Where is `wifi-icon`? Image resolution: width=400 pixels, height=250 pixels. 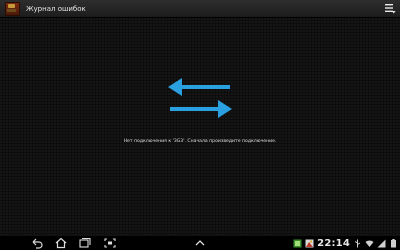 wifi-icon is located at coordinates (369, 243).